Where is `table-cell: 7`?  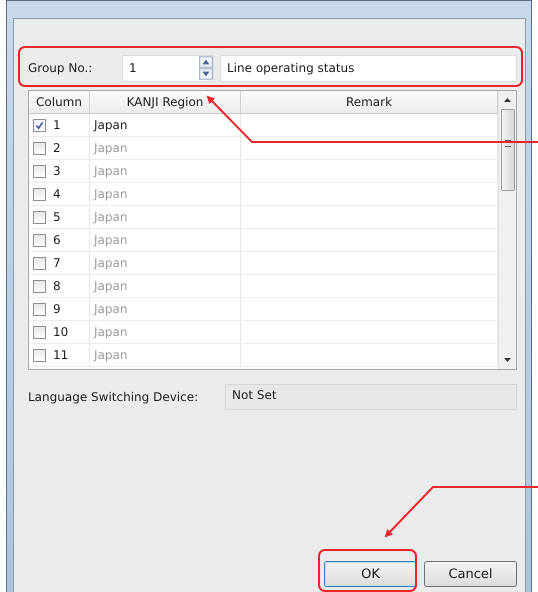 table-cell: 7 is located at coordinates (57, 263).